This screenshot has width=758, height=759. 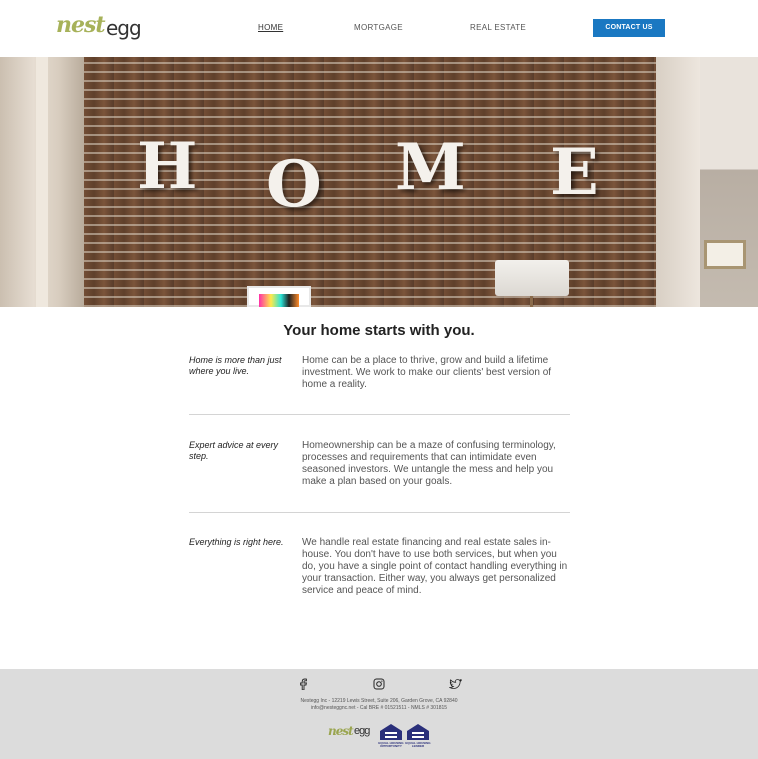 I want to click on feature-label: Expert advice at every step., so click(x=234, y=450).